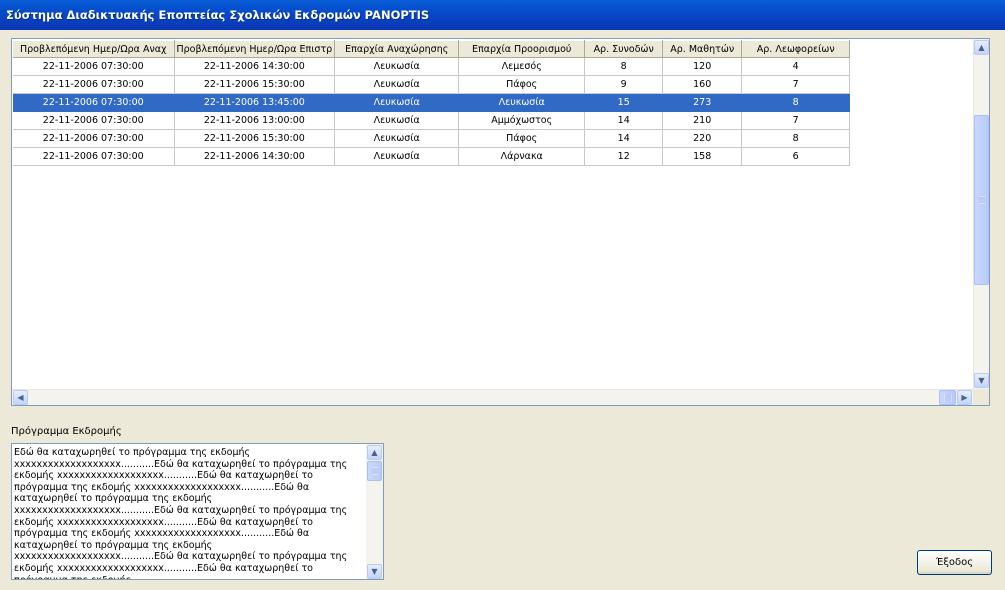 The height and width of the screenshot is (590, 1005). What do you see at coordinates (255, 102) in the screenshot?
I see `table-cell: 22-11-2006 13:45:00` at bounding box center [255, 102].